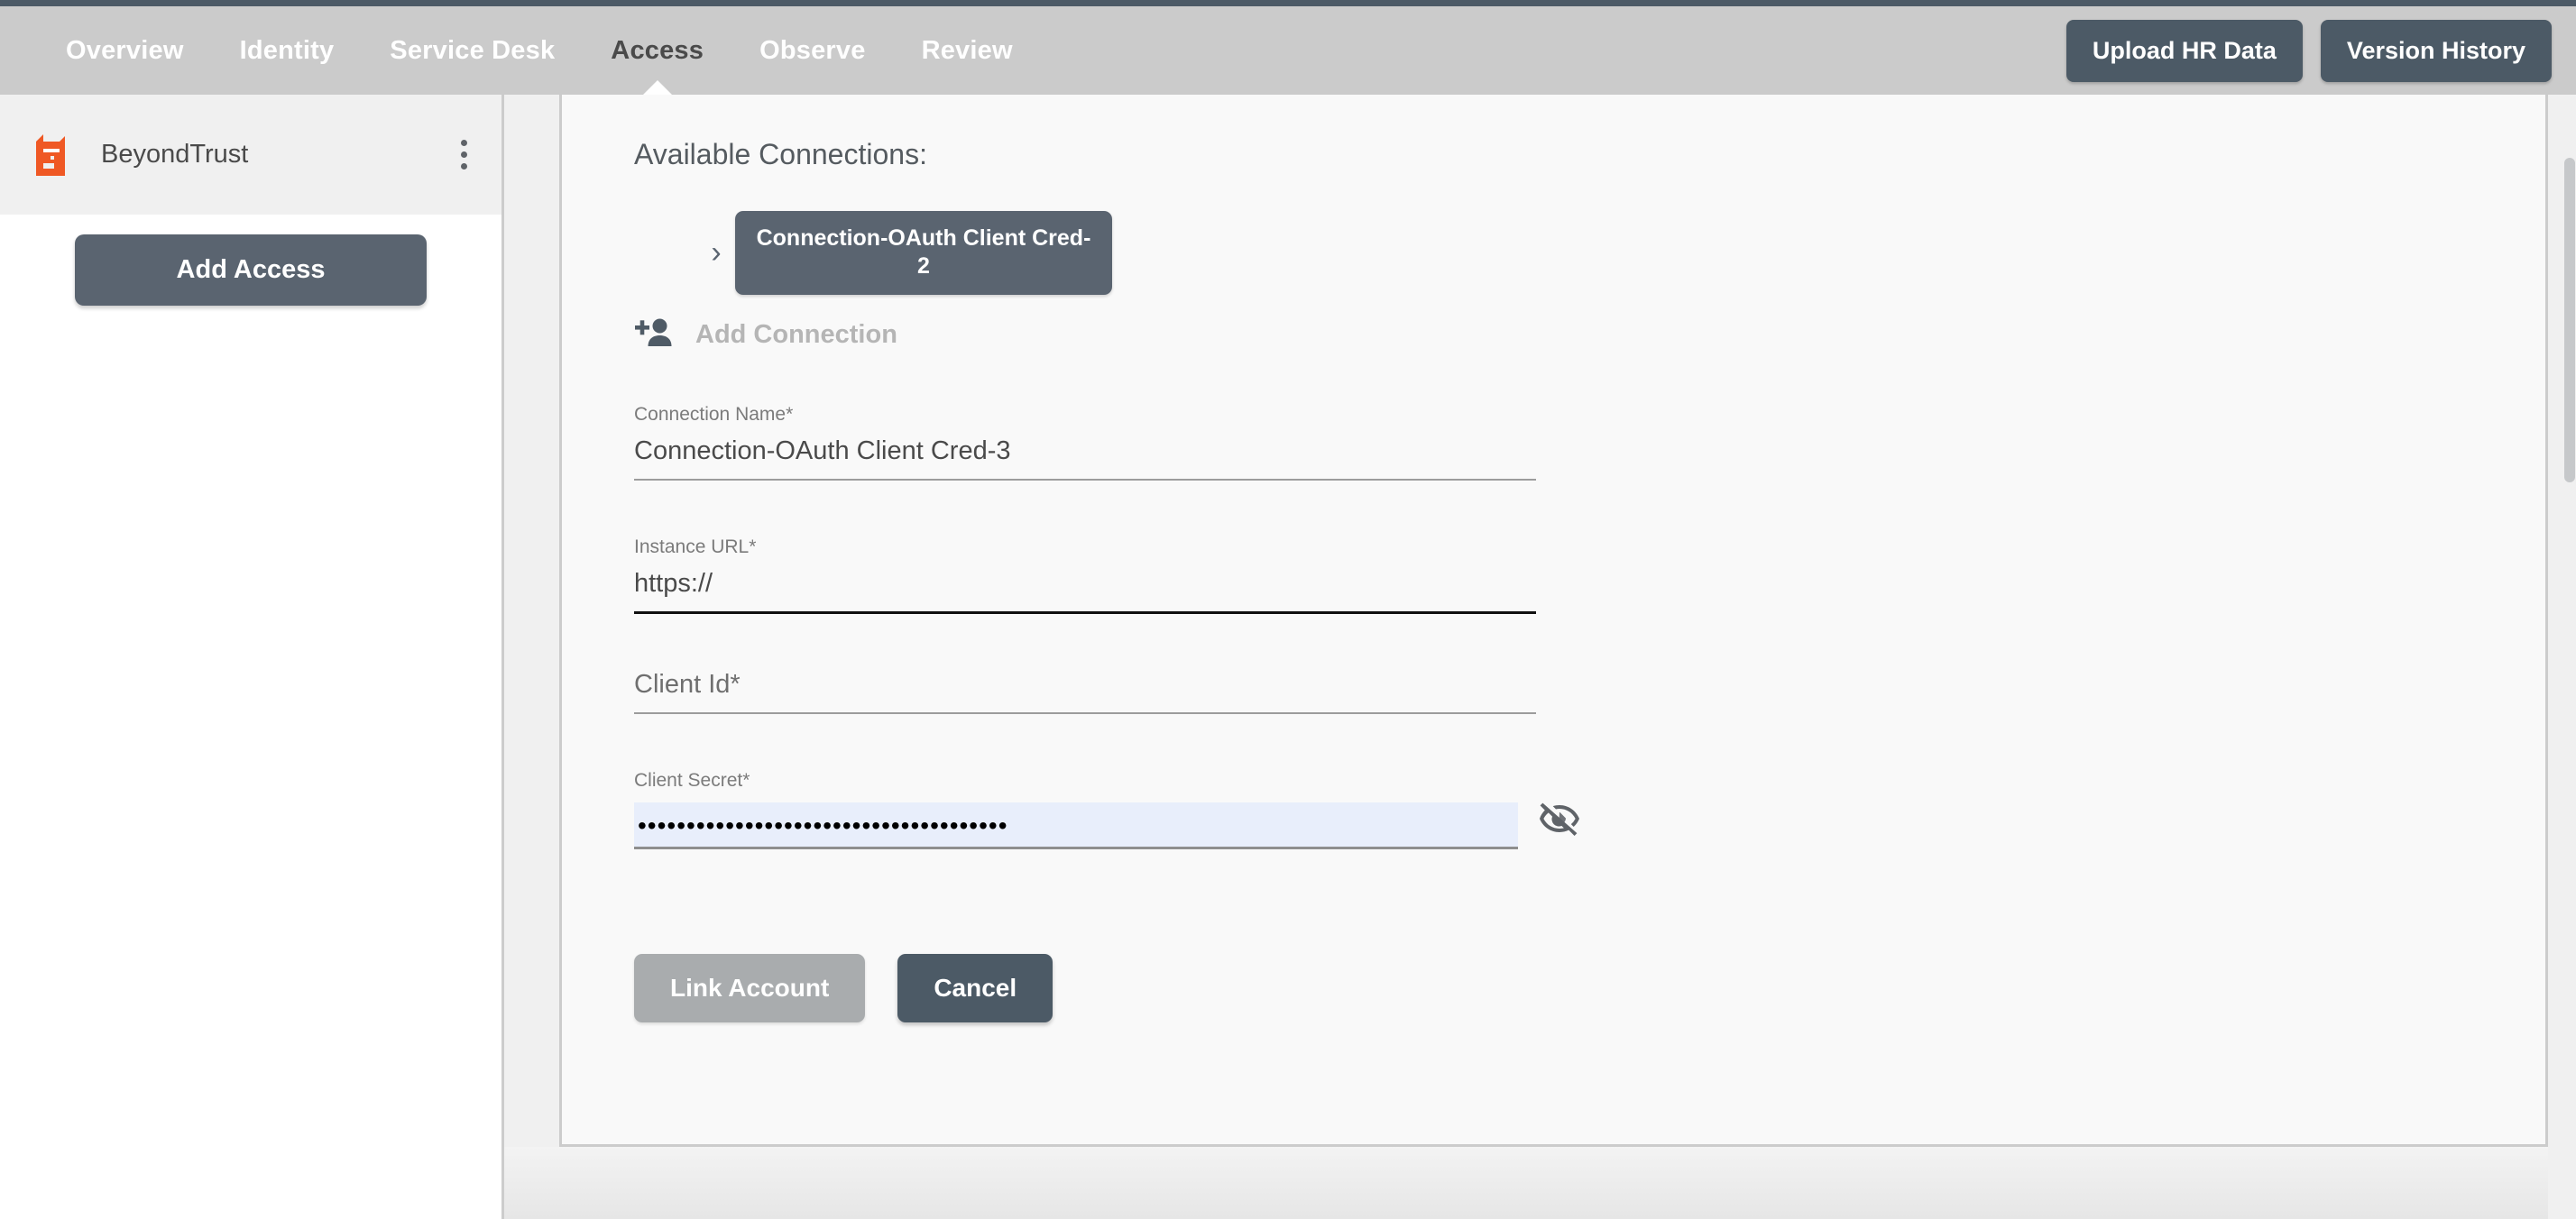  What do you see at coordinates (1589, 253) in the screenshot?
I see `connection-row: › Connection-OAuth Client Cred-2` at bounding box center [1589, 253].